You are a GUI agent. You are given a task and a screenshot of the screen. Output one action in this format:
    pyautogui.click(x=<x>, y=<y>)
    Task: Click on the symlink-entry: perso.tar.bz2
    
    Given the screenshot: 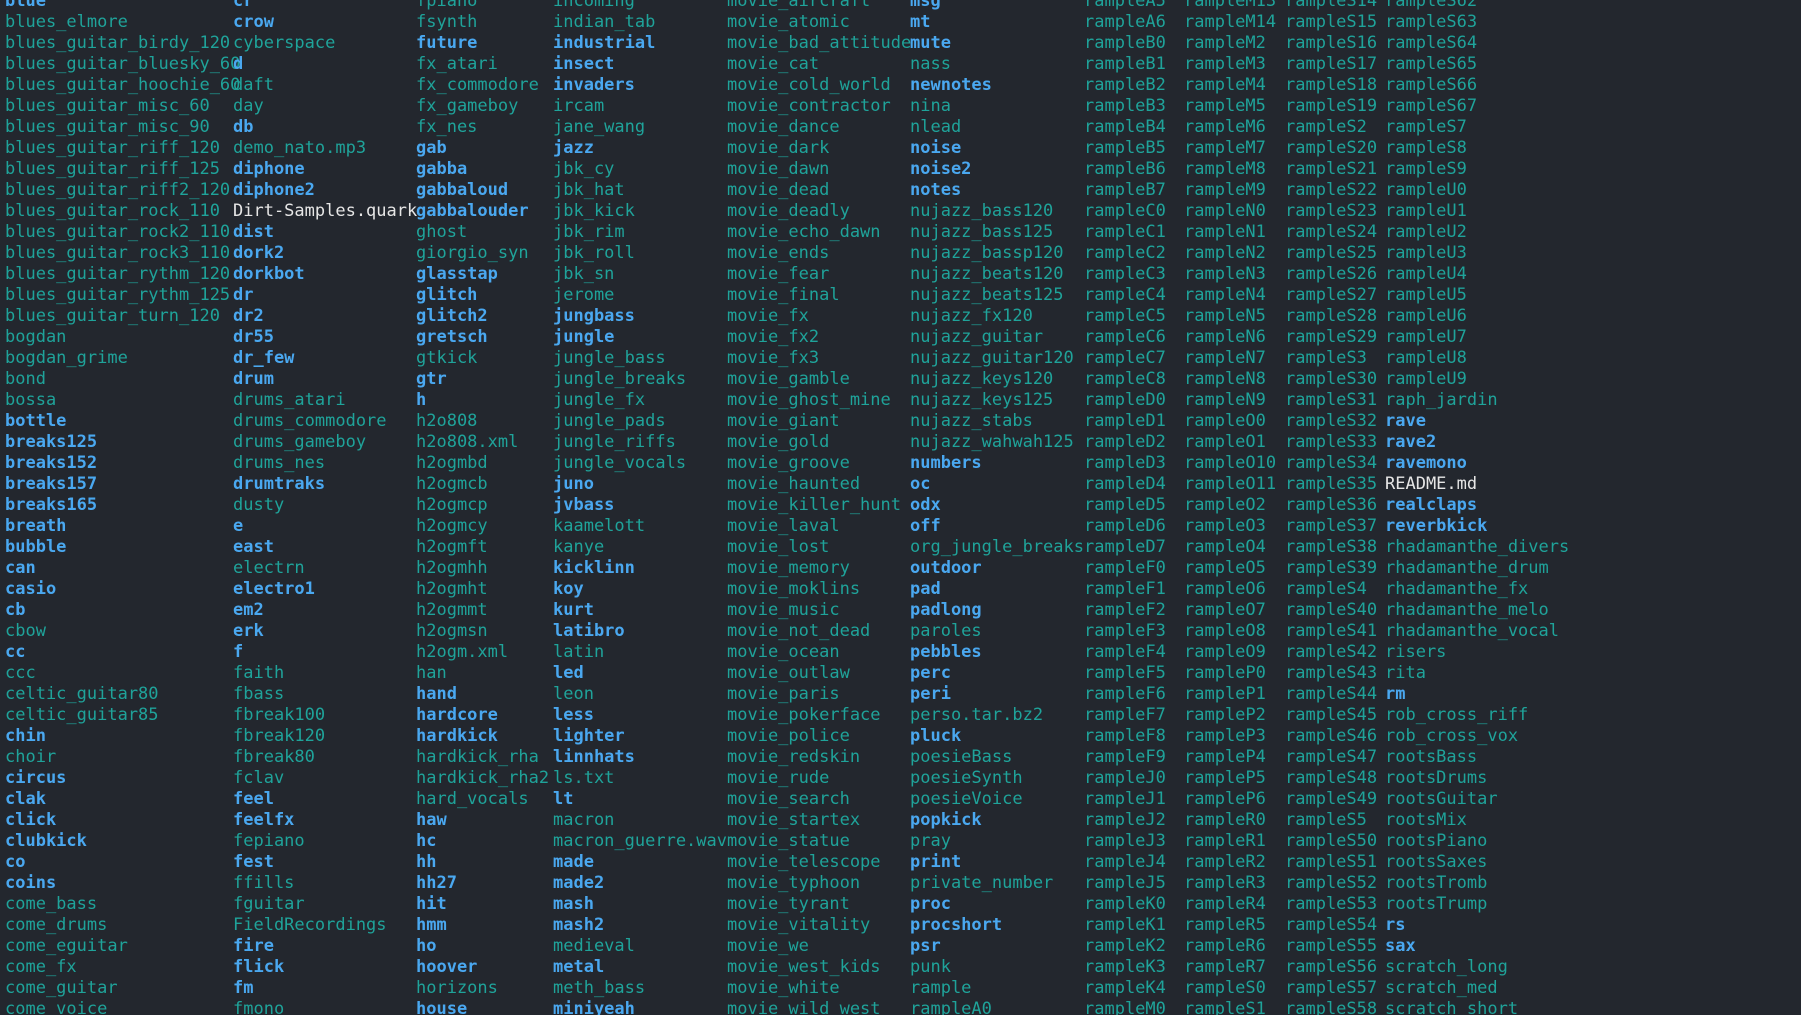 What is the action you would take?
    pyautogui.click(x=977, y=715)
    